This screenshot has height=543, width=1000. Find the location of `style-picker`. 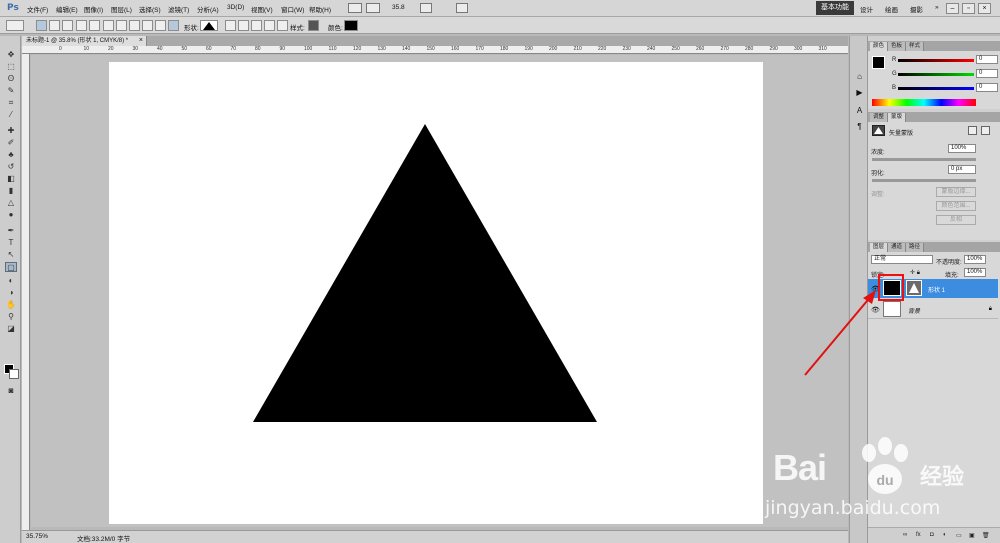

style-picker is located at coordinates (313, 25).